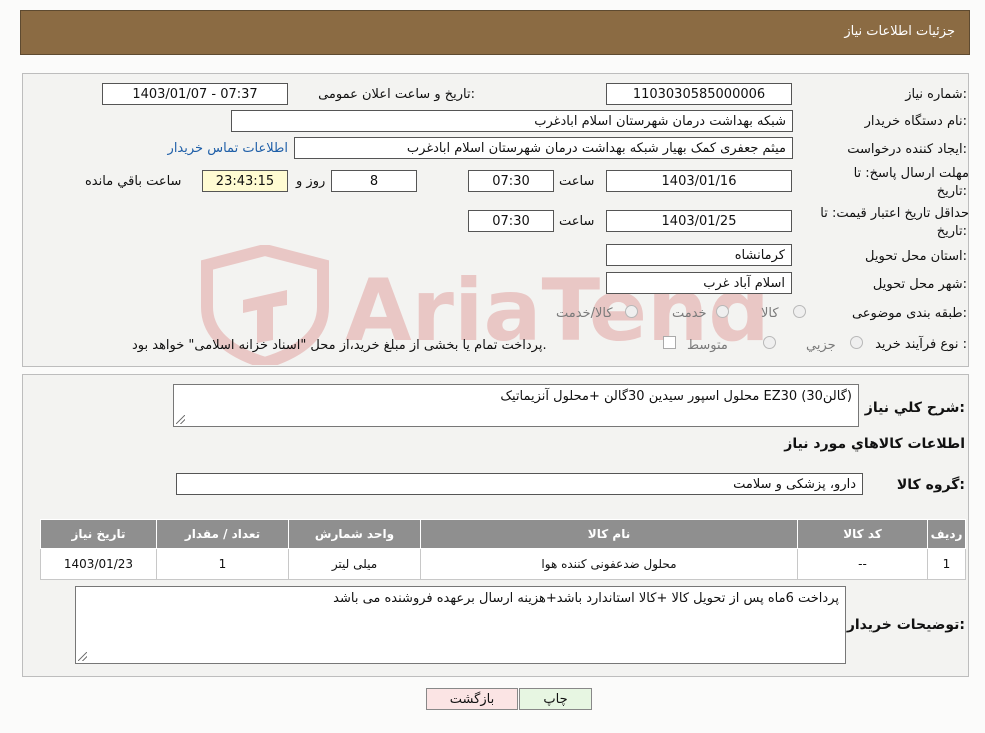 This screenshot has height=733, width=985. What do you see at coordinates (577, 221) in the screenshot?
I see `validity-time-label: ساعت` at bounding box center [577, 221].